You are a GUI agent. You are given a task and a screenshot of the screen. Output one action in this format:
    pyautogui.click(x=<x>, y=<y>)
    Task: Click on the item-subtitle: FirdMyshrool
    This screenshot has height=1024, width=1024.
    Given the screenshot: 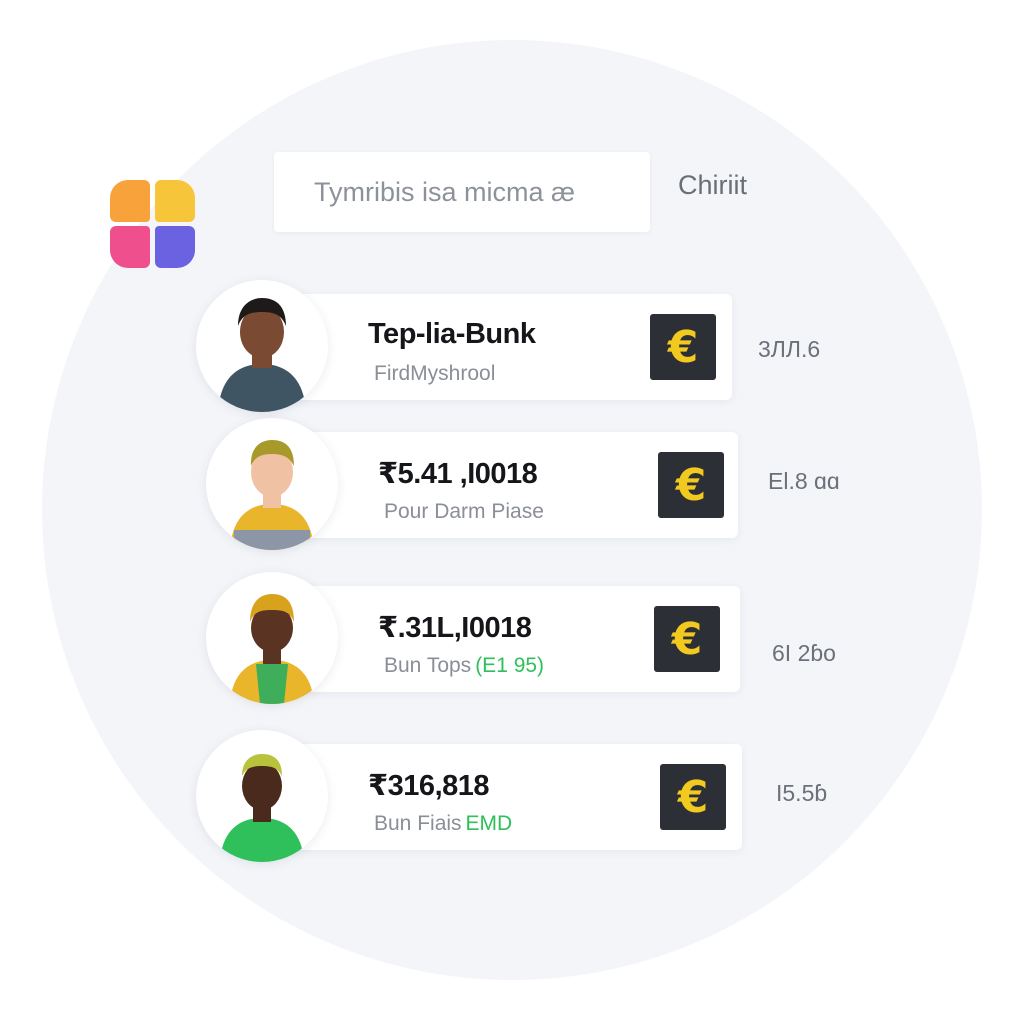 What is the action you would take?
    pyautogui.click(x=434, y=374)
    